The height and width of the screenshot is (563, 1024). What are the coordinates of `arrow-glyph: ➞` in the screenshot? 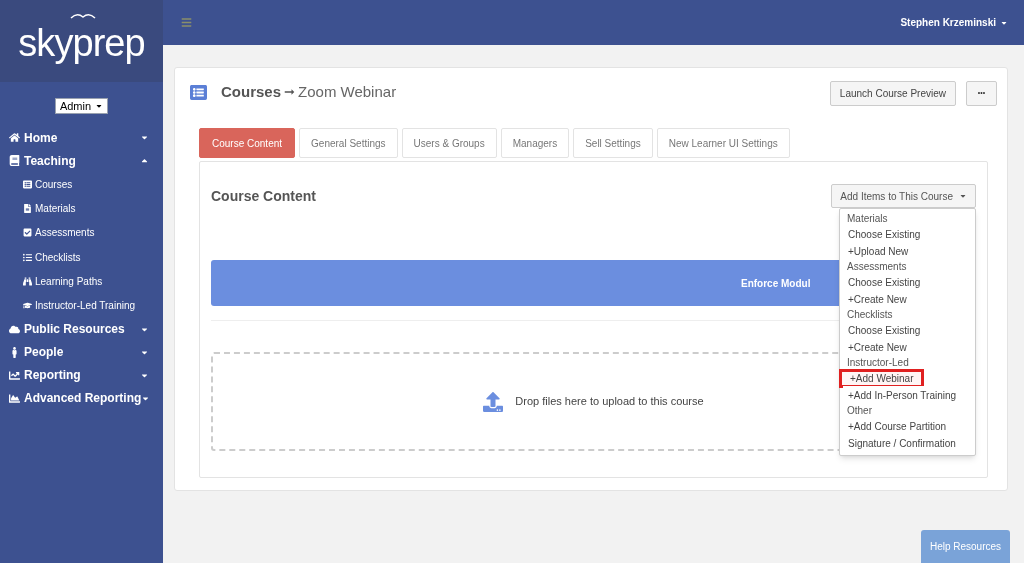 It's located at (290, 92).